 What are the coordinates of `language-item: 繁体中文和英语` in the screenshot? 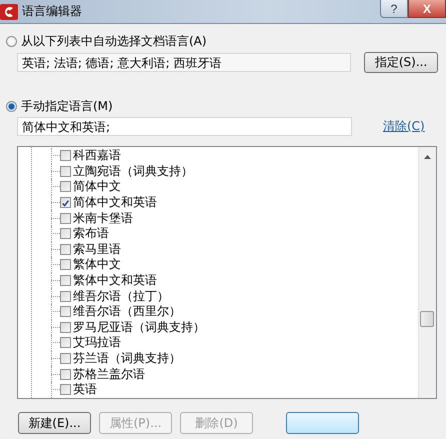 It's located at (115, 280).